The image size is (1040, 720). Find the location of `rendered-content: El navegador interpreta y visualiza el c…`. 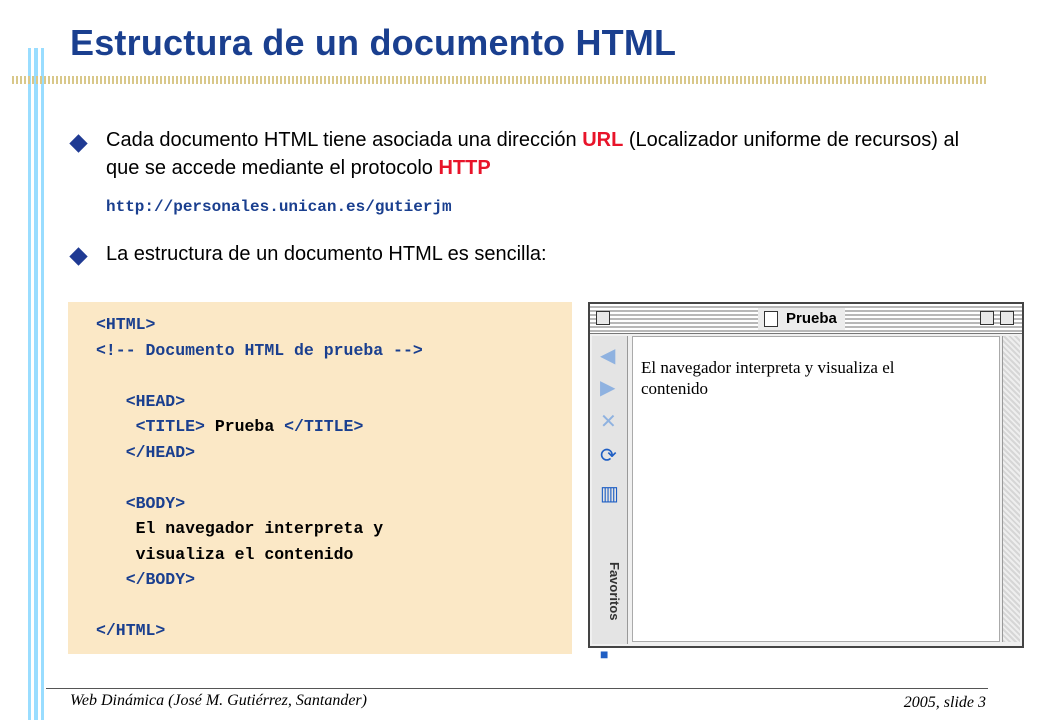

rendered-content: El navegador interpreta y visualiza el c… is located at coordinates (768, 378).